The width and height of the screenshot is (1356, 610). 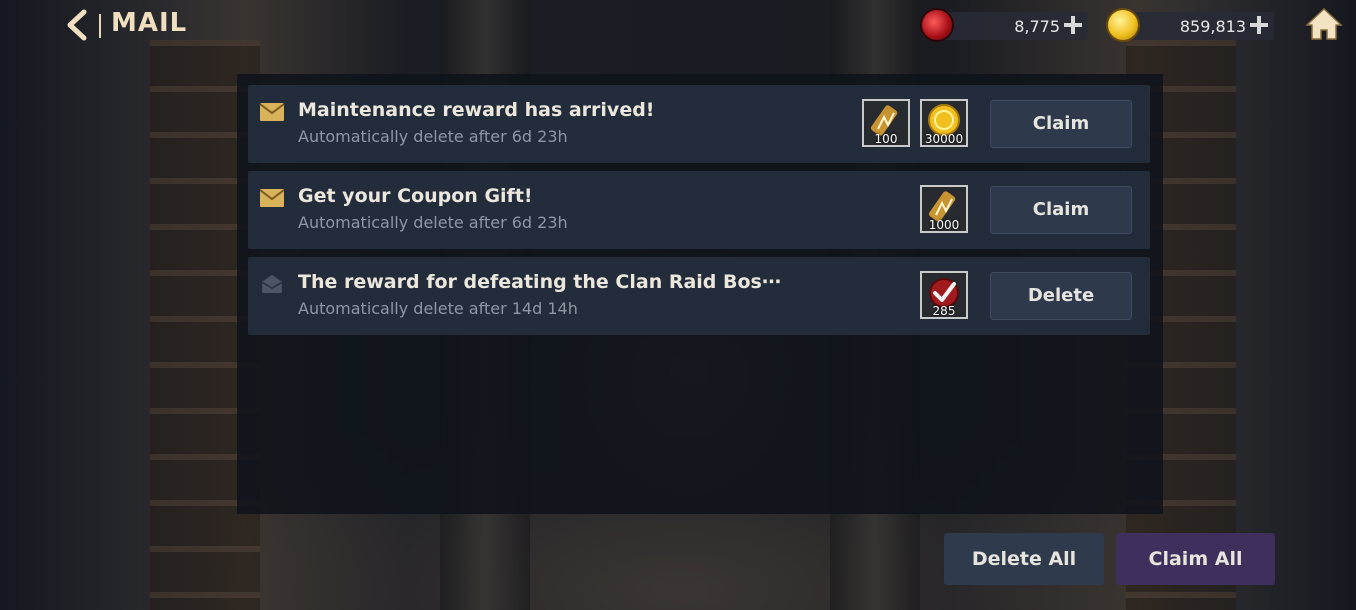 I want to click on page-title: MAIL, so click(x=149, y=23).